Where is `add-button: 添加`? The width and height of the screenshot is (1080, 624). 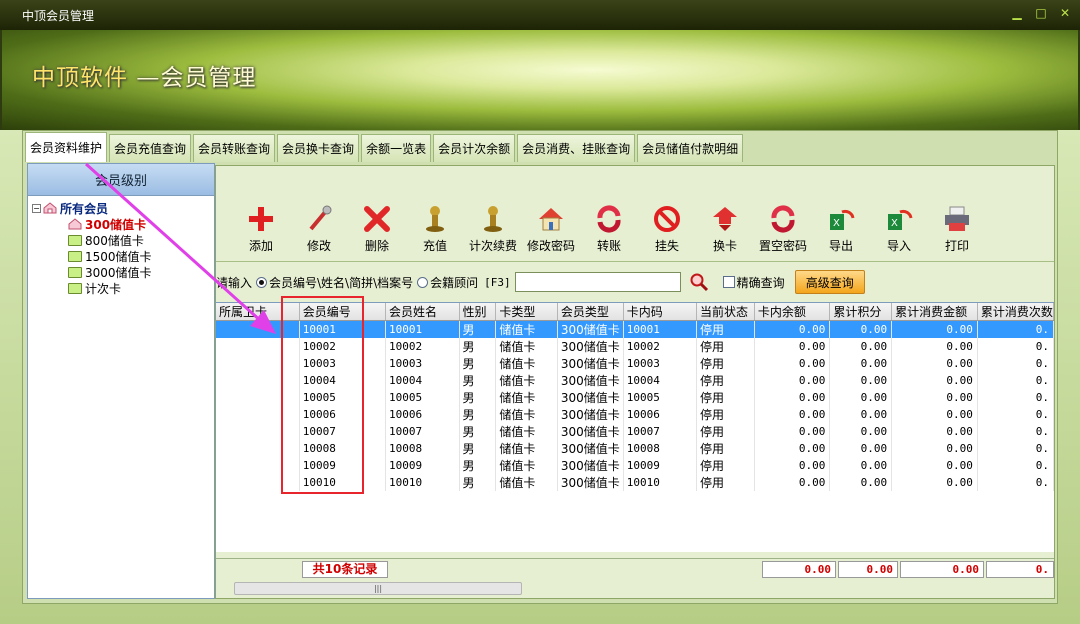 add-button: 添加 is located at coordinates (261, 232).